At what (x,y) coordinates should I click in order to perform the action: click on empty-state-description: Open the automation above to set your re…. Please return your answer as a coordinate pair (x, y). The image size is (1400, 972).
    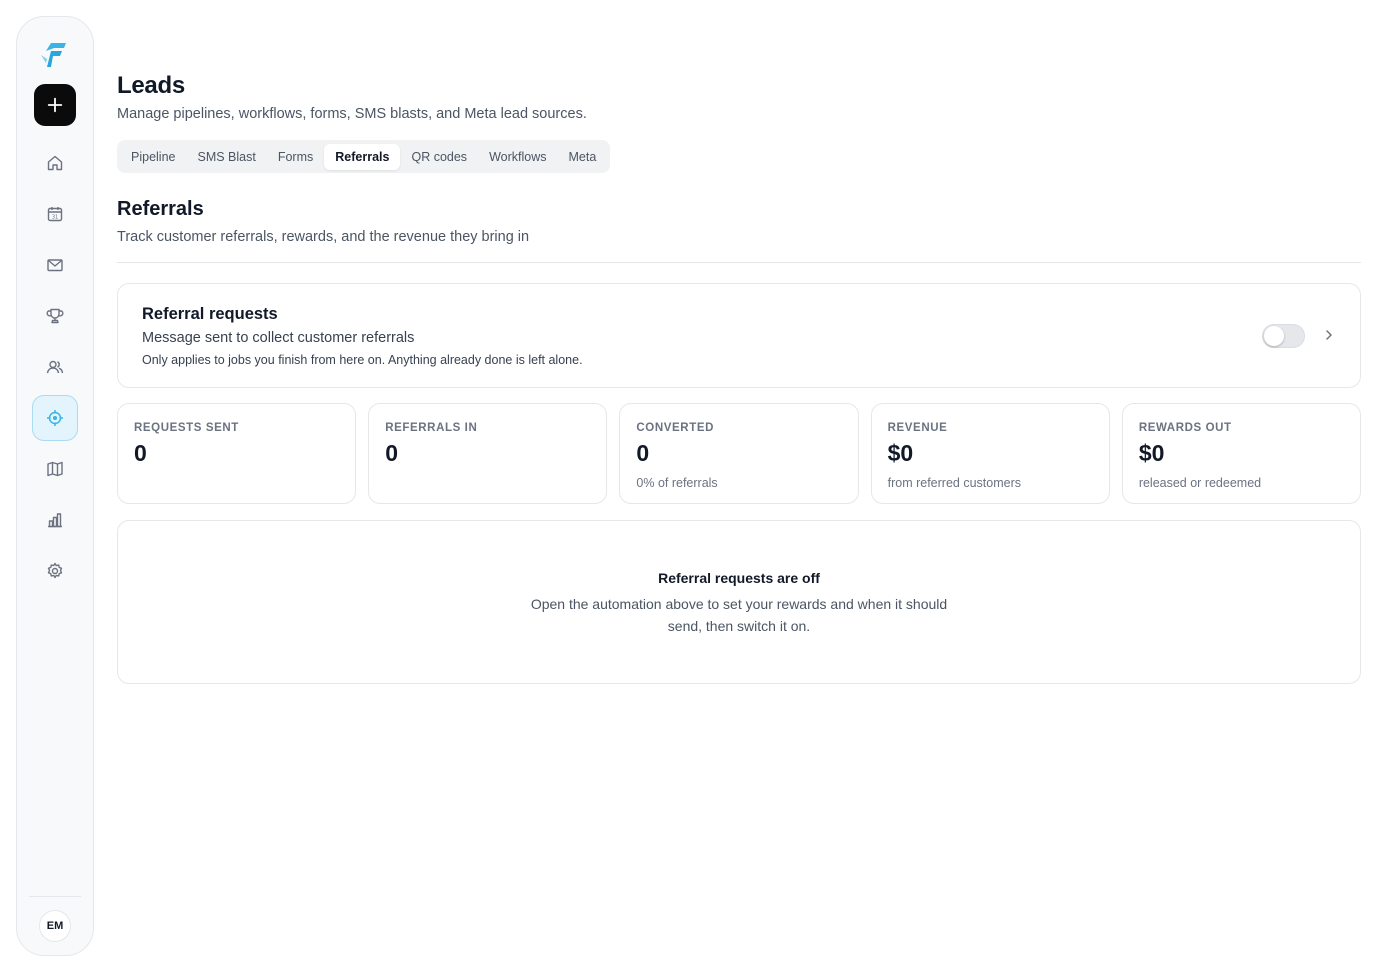
    Looking at the image, I should click on (739, 615).